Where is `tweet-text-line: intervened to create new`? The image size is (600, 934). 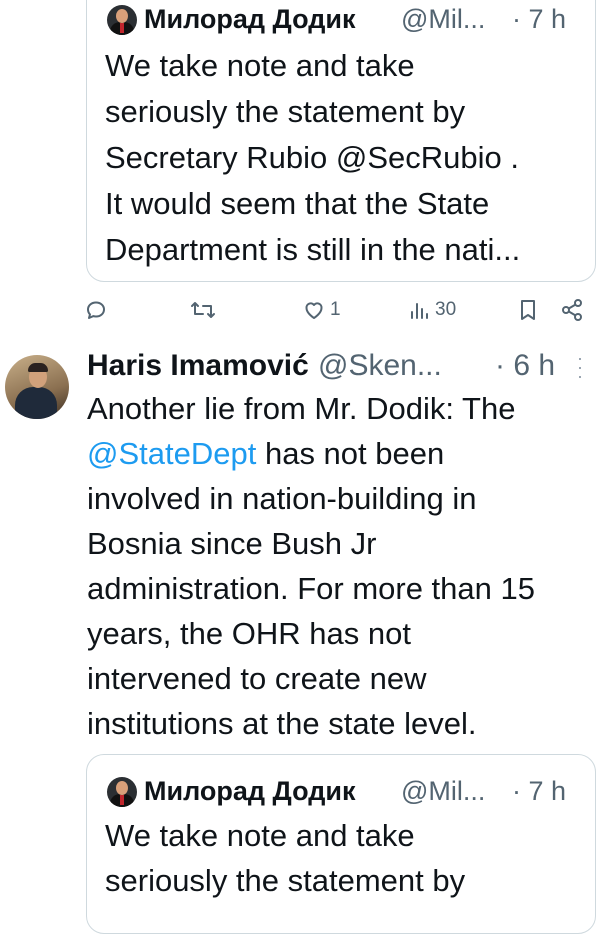 tweet-text-line: intervened to create new is located at coordinates (257, 678).